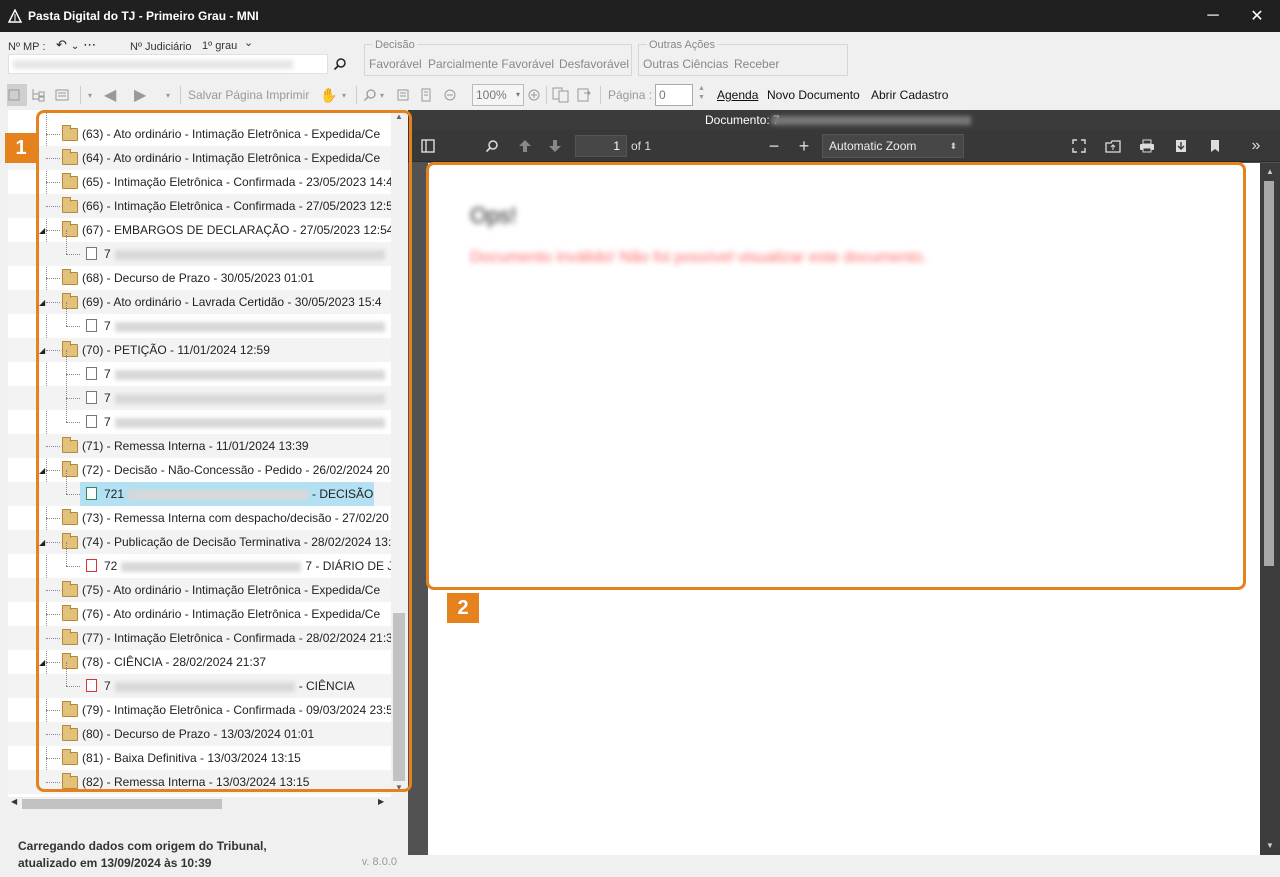 The image size is (1280, 877). What do you see at coordinates (1181, 146) in the screenshot?
I see `download-icon` at bounding box center [1181, 146].